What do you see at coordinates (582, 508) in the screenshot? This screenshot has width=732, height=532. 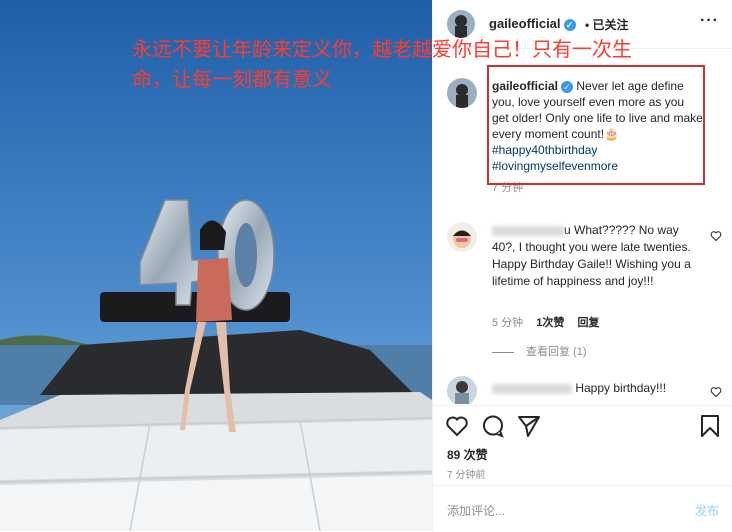 I see `add-comment-bar: 添加评论... 发布` at bounding box center [582, 508].